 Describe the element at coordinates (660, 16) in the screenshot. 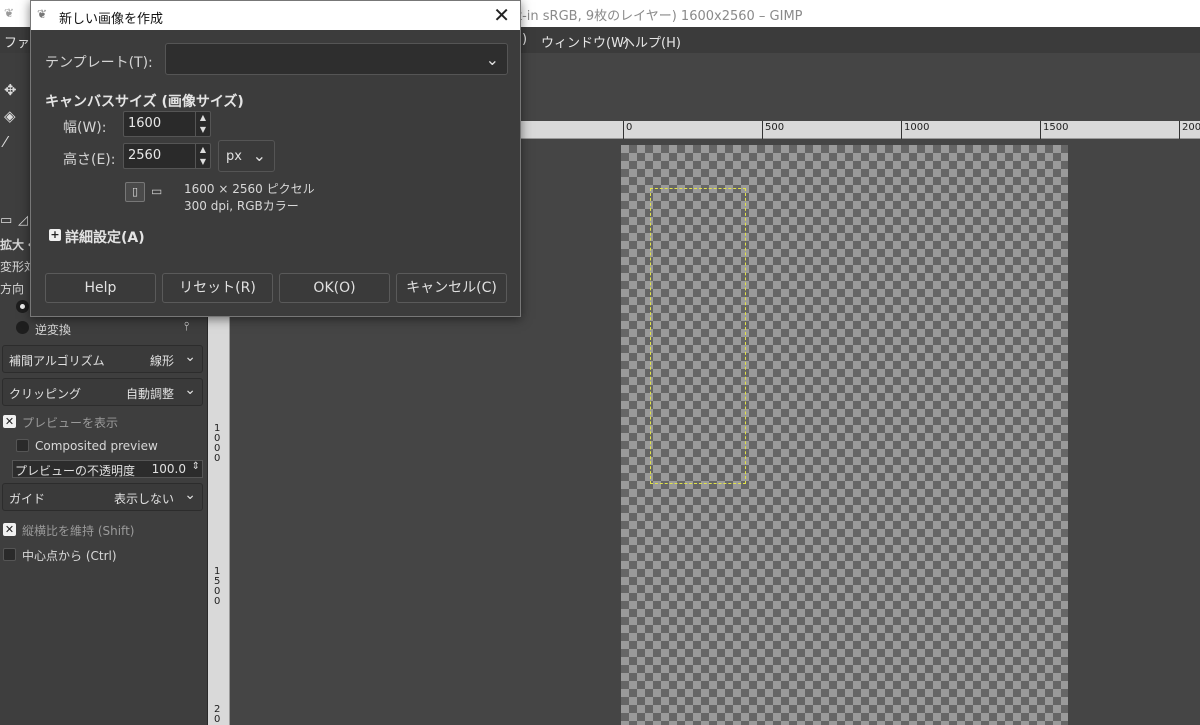

I see `main-window-title: t-in sRGB, 9枚のレイヤー) 1600x2560 – GIMP` at that location.